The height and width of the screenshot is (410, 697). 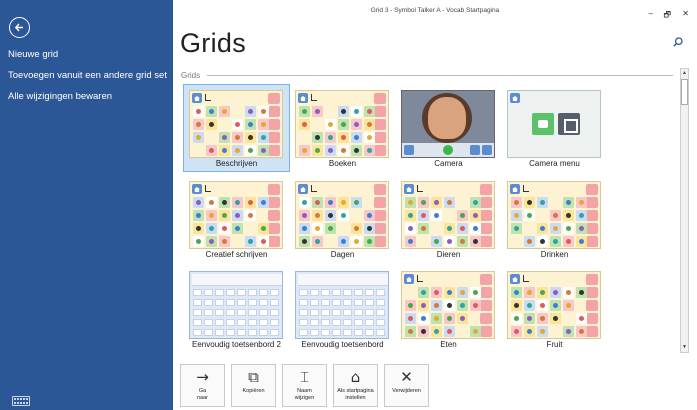 I want to click on grid-tile: Fruit, so click(x=554, y=309).